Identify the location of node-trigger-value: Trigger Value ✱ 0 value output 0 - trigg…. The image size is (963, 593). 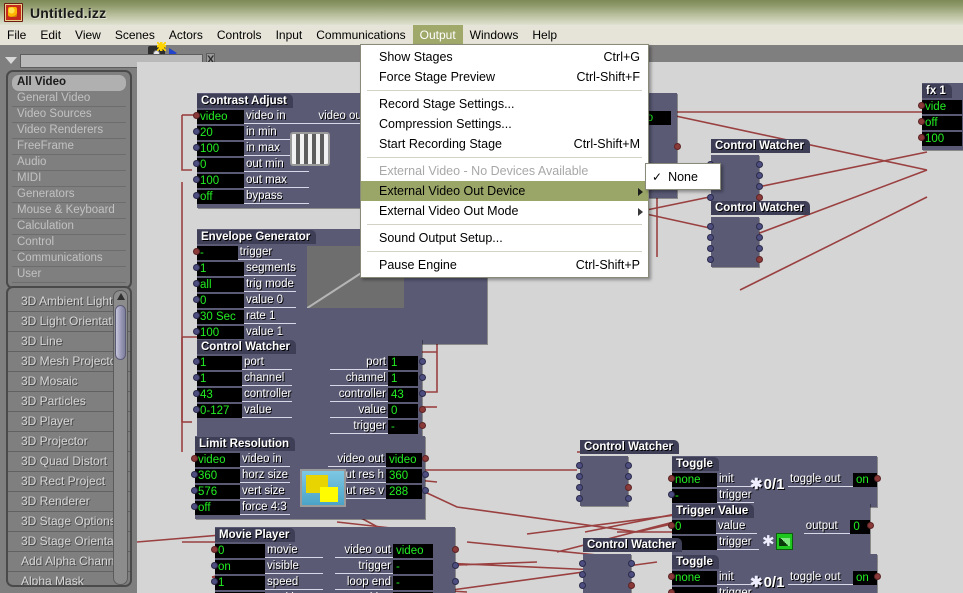
(771, 528).